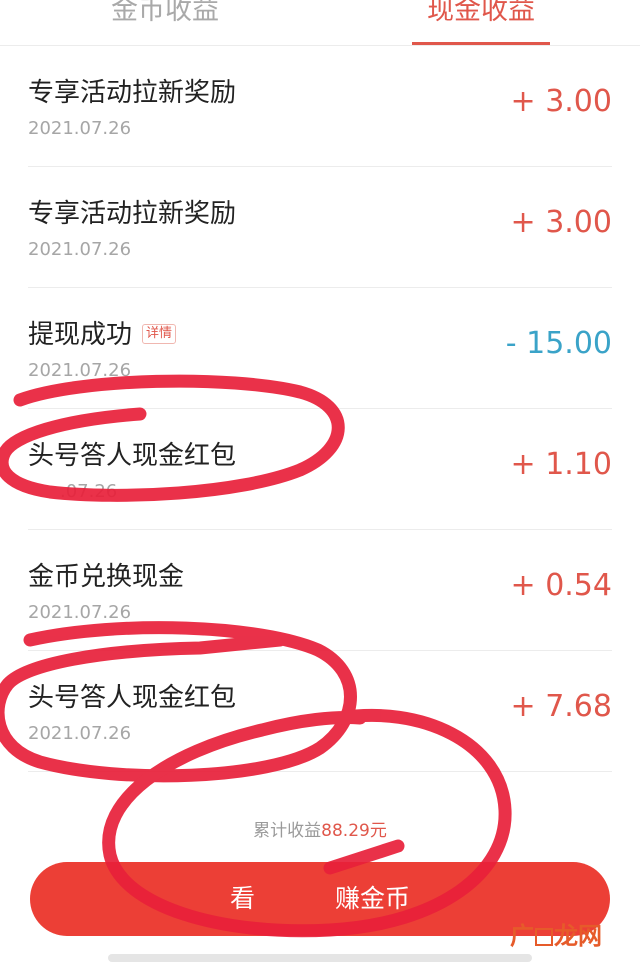  I want to click on detail-tag: 详情, so click(159, 334).